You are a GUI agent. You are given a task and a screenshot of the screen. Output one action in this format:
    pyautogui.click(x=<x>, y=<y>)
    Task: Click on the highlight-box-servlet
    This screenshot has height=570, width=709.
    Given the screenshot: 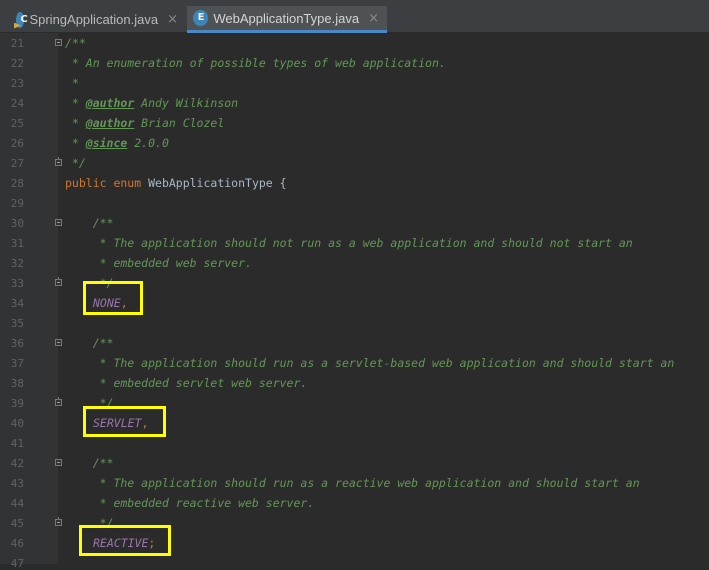 What is the action you would take?
    pyautogui.click(x=124, y=421)
    